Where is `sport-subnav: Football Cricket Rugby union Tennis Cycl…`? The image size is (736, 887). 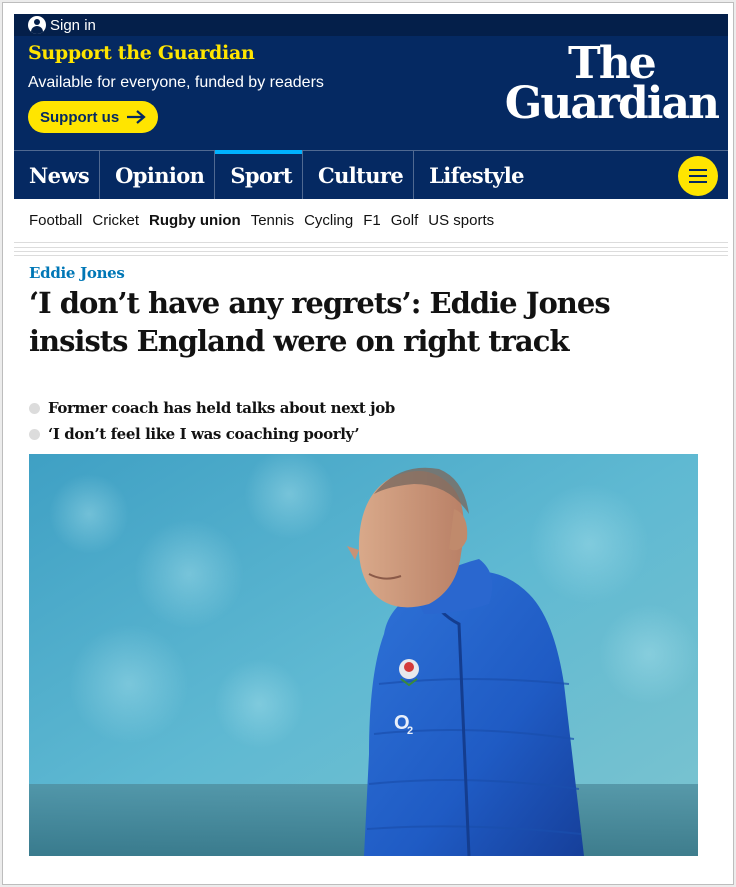
sport-subnav: Football Cricket Rugby union Tennis Cycl… is located at coordinates (371, 221).